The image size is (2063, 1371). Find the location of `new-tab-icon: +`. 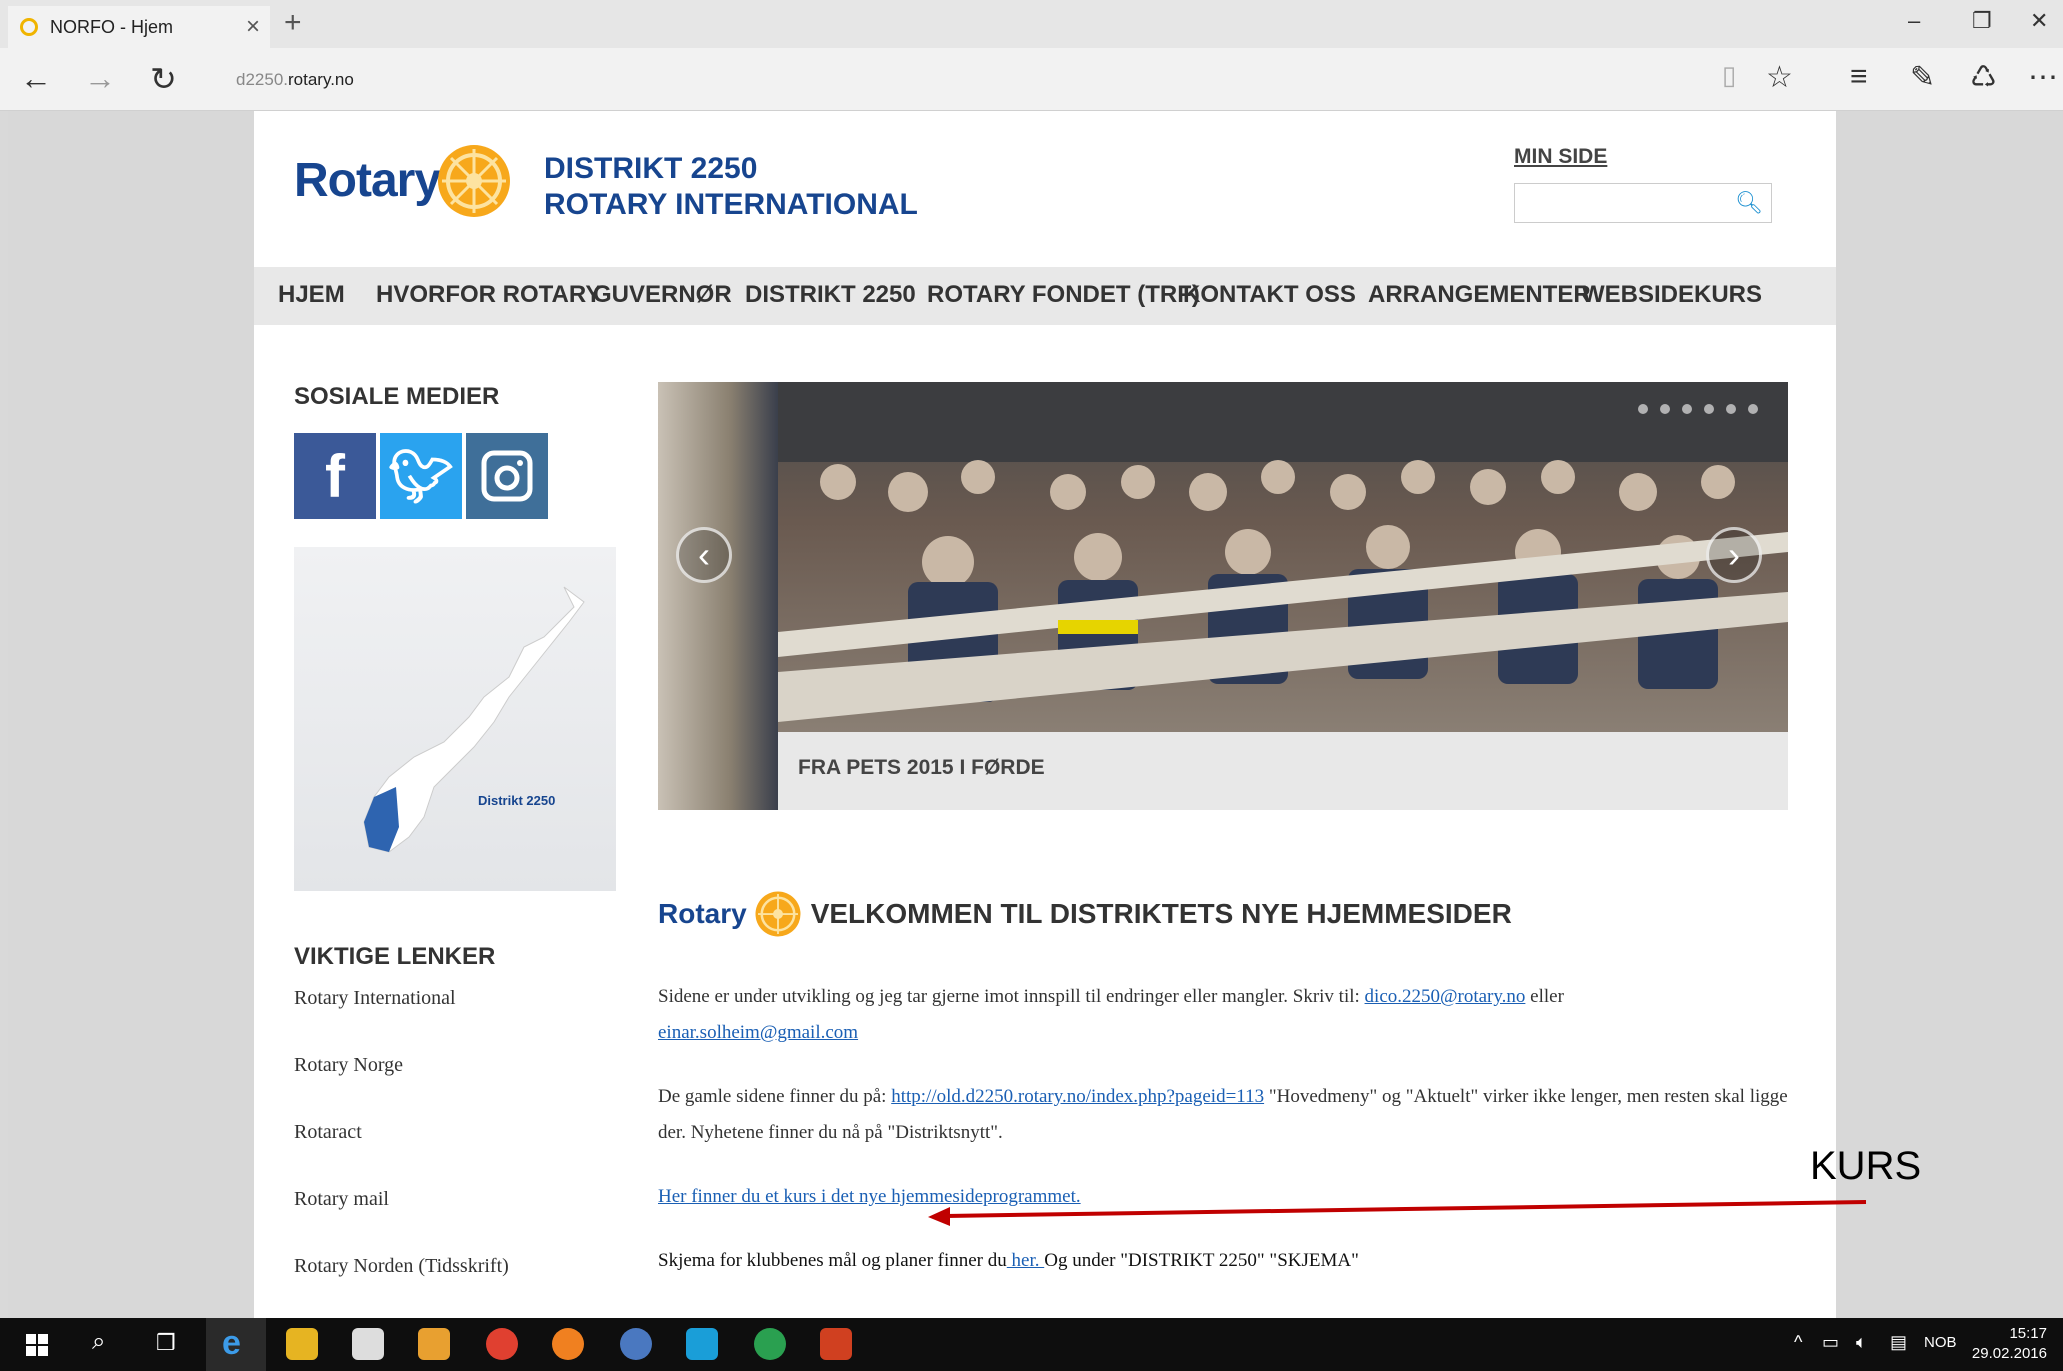

new-tab-icon: + is located at coordinates (293, 23).